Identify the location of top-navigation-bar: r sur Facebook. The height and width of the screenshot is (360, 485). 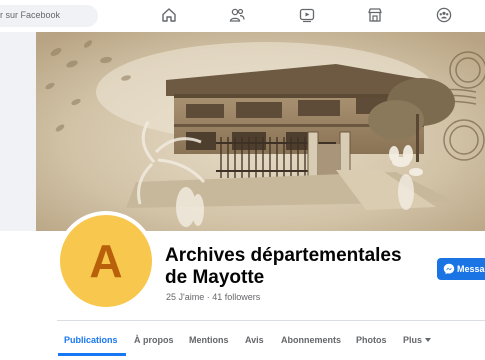
(242, 16).